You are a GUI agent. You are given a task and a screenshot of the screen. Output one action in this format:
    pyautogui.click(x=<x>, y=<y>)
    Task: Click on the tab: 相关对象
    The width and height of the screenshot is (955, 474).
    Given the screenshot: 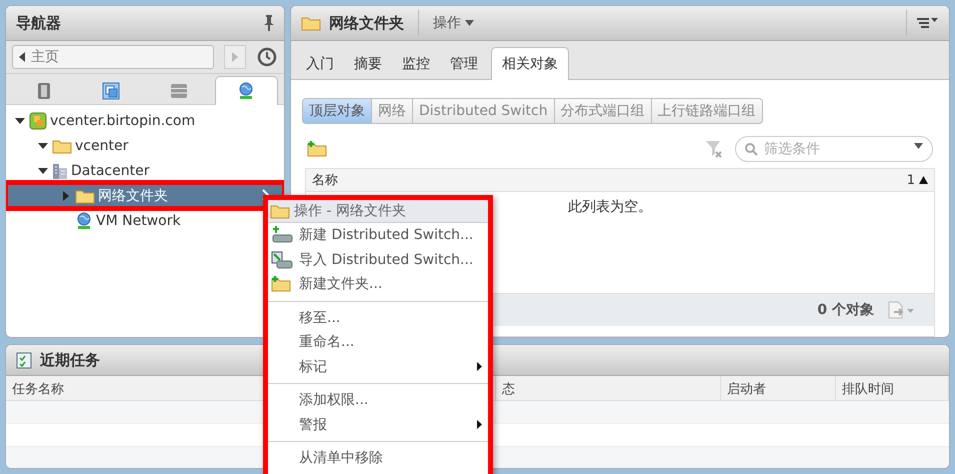 What is the action you would take?
    pyautogui.click(x=530, y=63)
    